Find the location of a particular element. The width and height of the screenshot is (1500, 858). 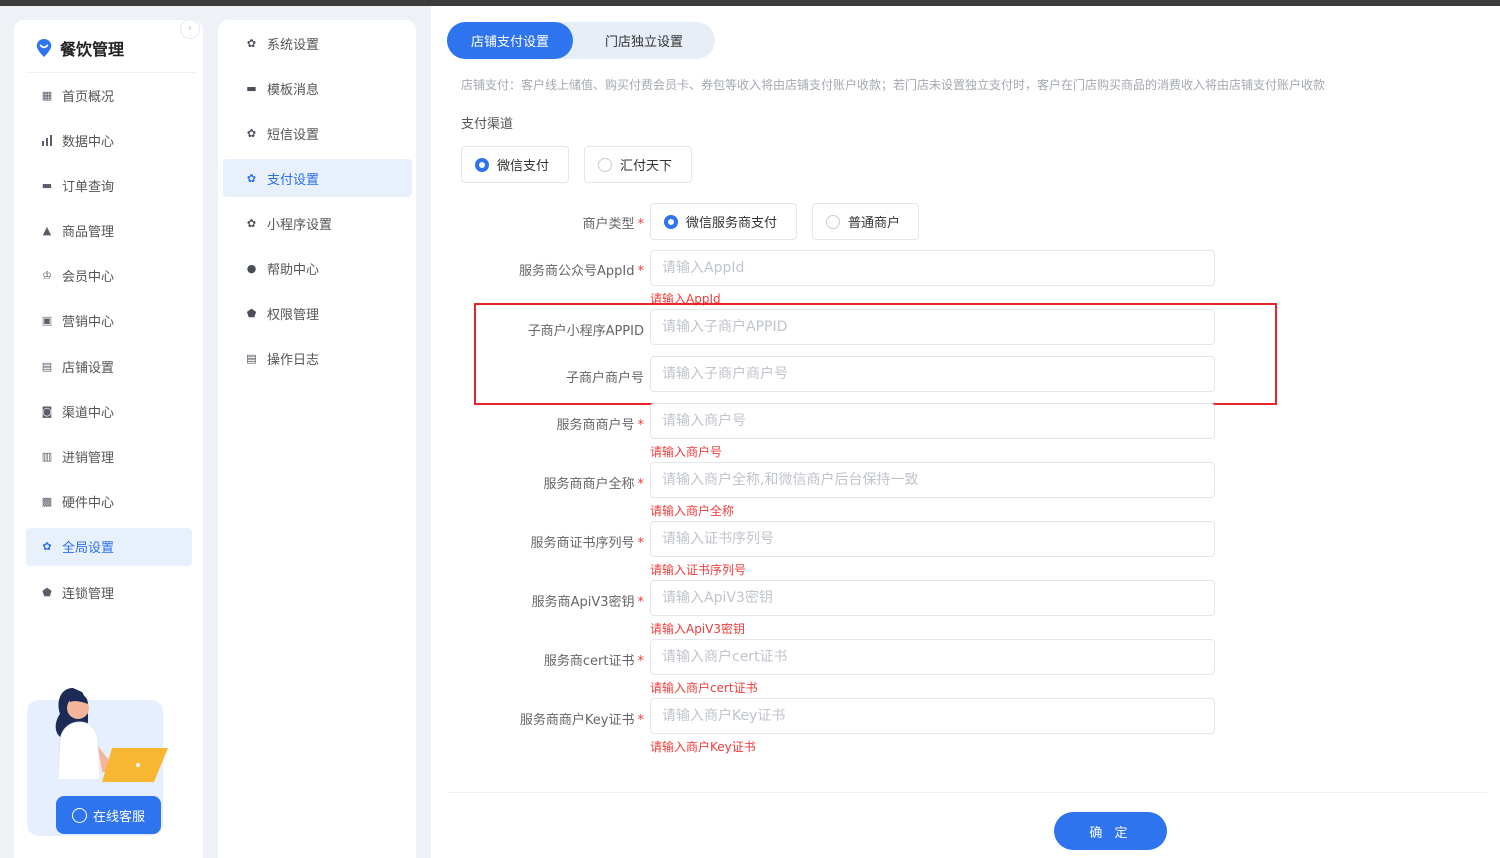

cert-serial-field is located at coordinates (932, 539).